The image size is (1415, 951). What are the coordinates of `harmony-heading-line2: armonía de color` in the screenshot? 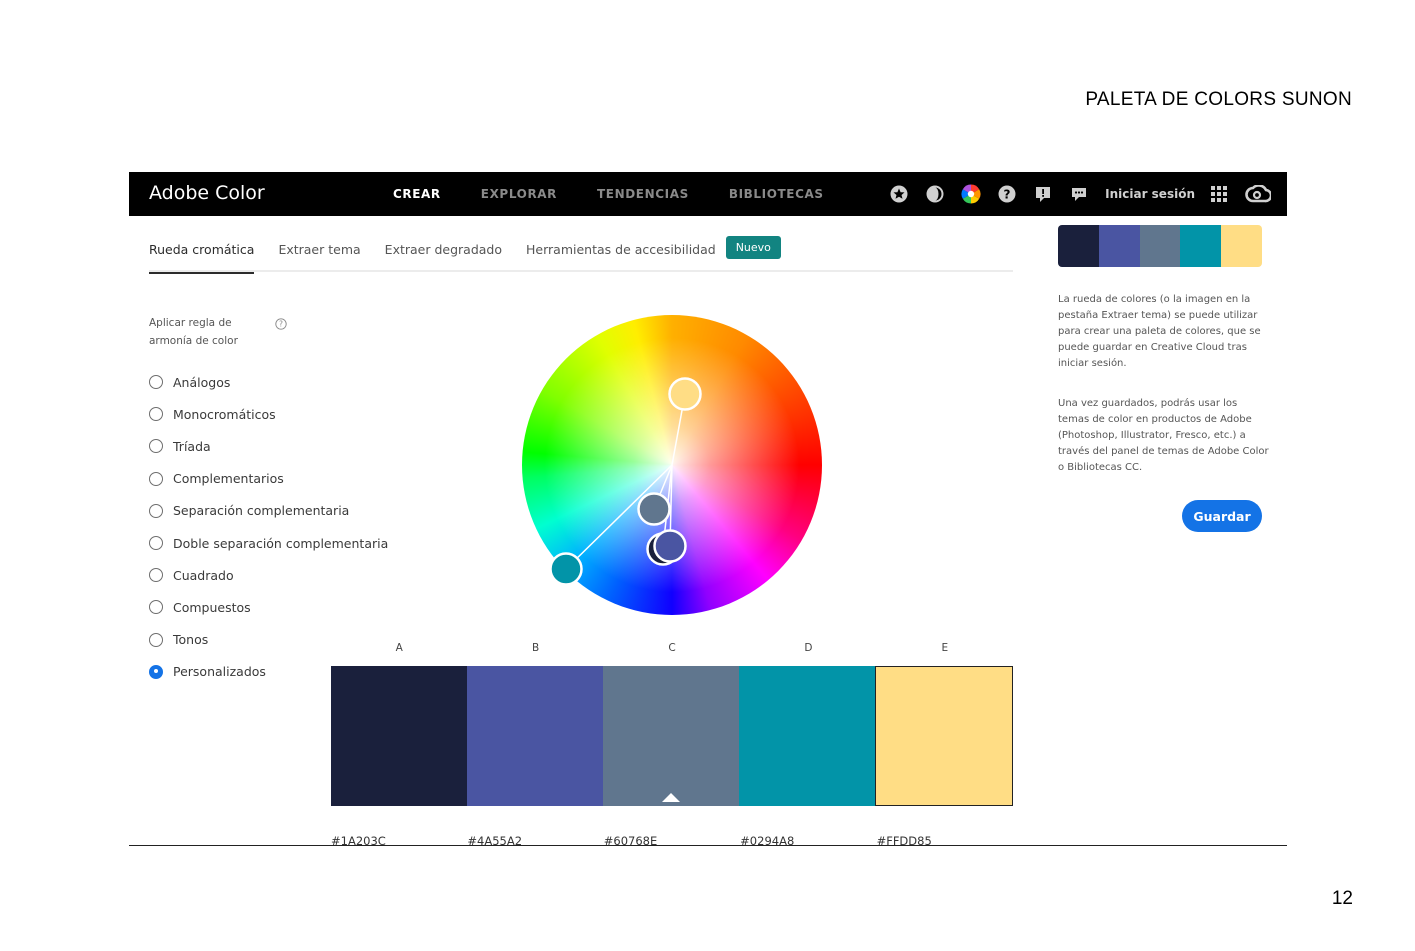 It's located at (193, 341).